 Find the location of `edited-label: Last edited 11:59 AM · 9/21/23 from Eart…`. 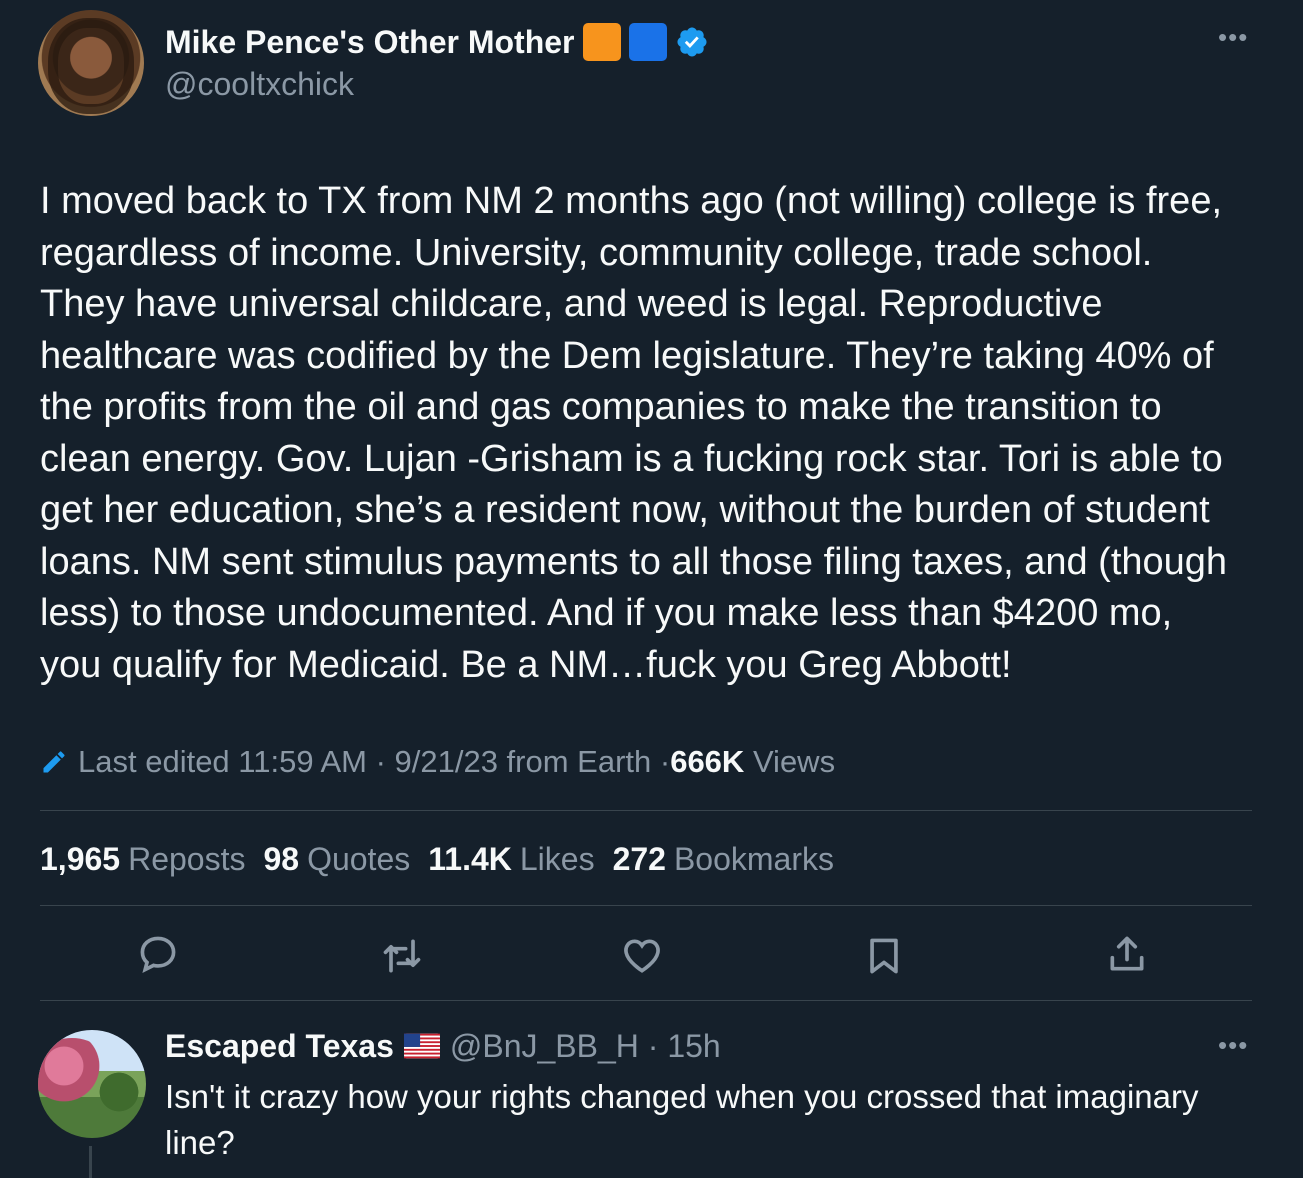

edited-label: Last edited 11:59 AM · 9/21/23 from Eart… is located at coordinates (374, 762).